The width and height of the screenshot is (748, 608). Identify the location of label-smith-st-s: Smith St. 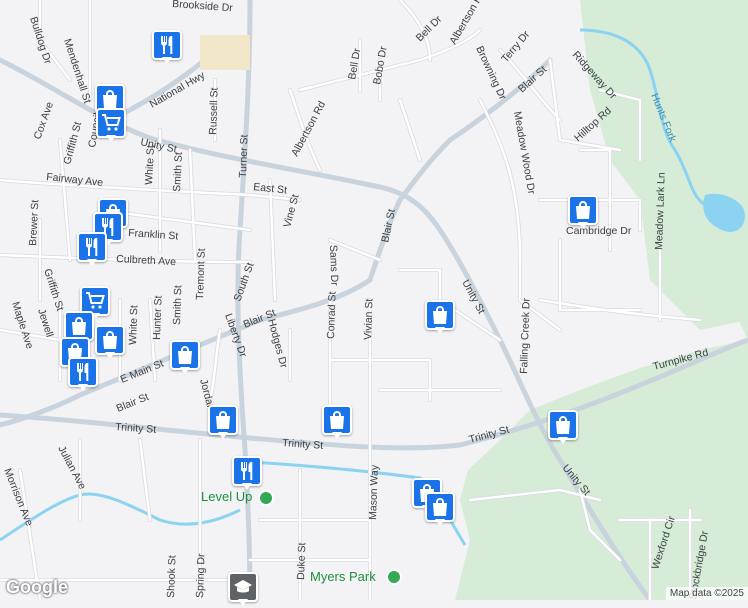
(177, 305).